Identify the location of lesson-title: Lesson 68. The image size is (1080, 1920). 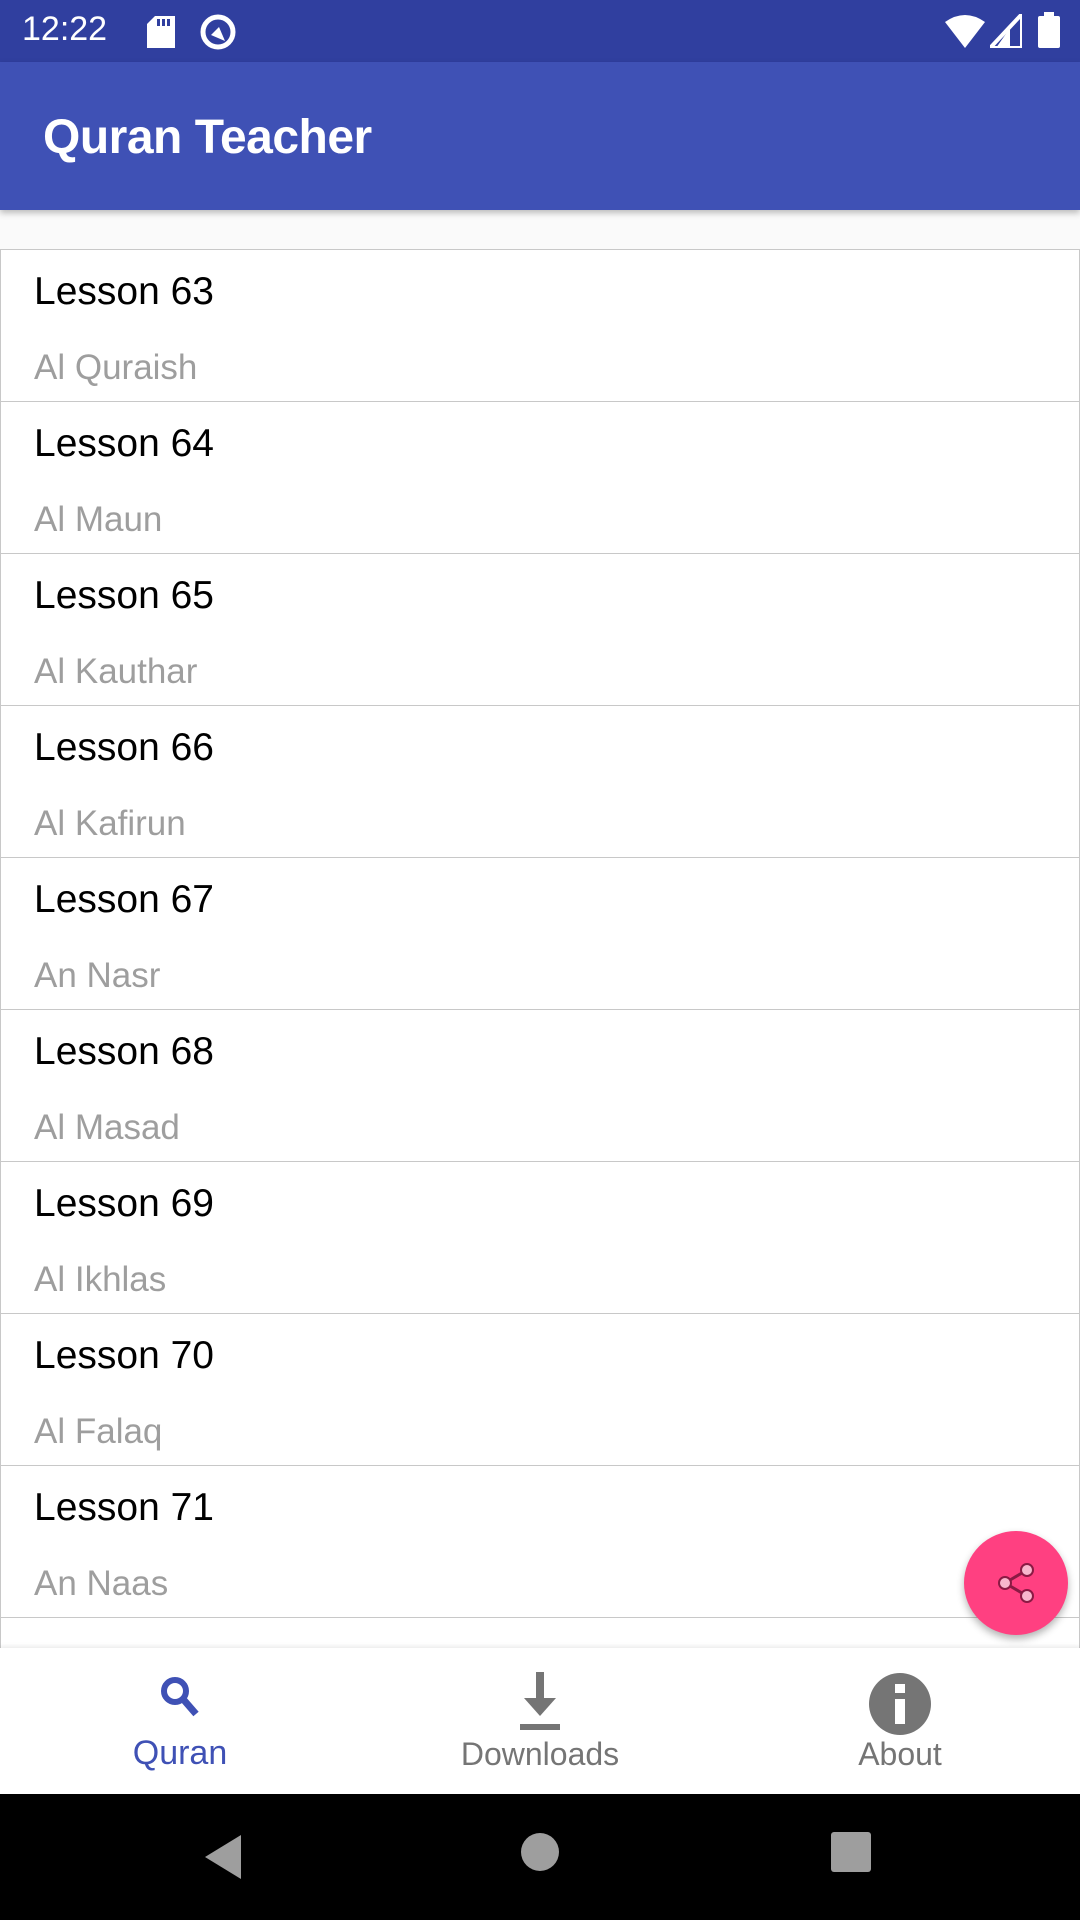
(124, 1051).